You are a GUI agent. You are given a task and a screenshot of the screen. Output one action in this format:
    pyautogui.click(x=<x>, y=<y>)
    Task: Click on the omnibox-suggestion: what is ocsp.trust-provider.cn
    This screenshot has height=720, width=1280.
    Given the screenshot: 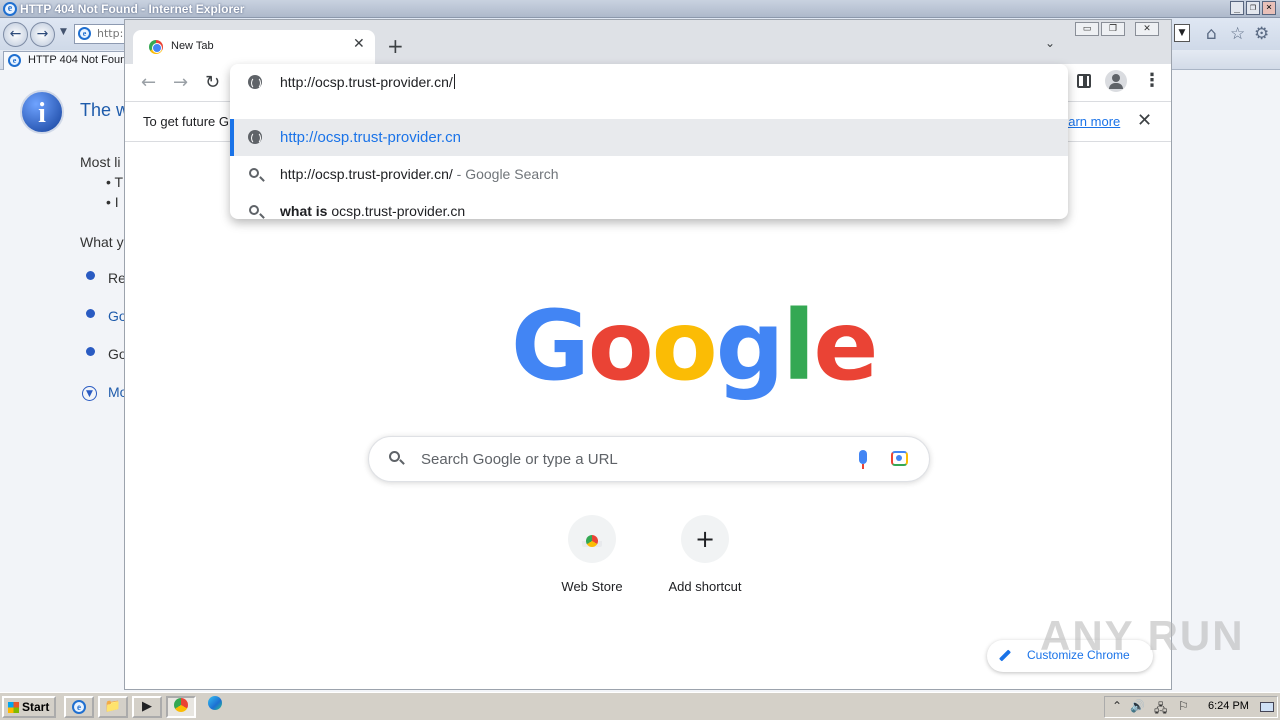 What is the action you would take?
    pyautogui.click(x=649, y=211)
    